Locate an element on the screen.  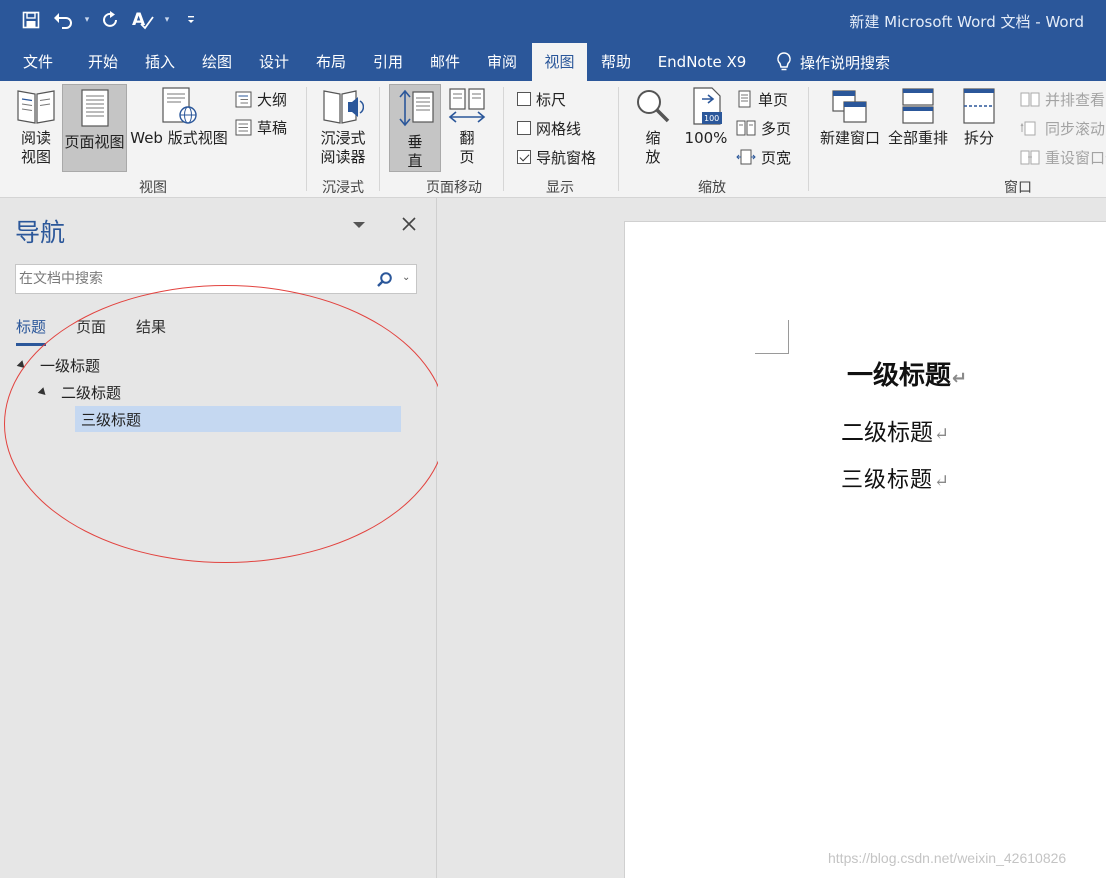
gridlines-check-box is located at coordinates (524, 128).